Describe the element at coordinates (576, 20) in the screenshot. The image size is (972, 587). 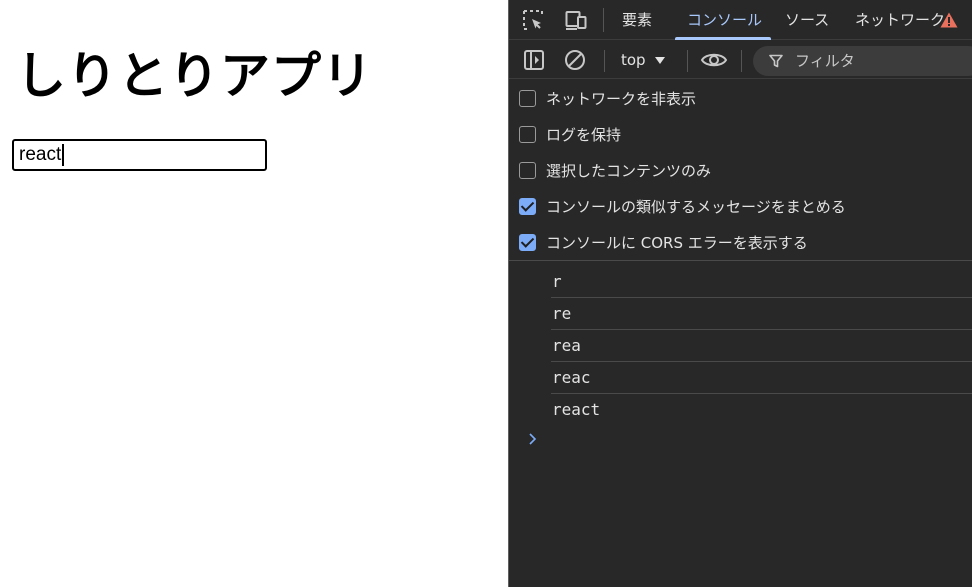
I see `device-toolbar-icon` at that location.